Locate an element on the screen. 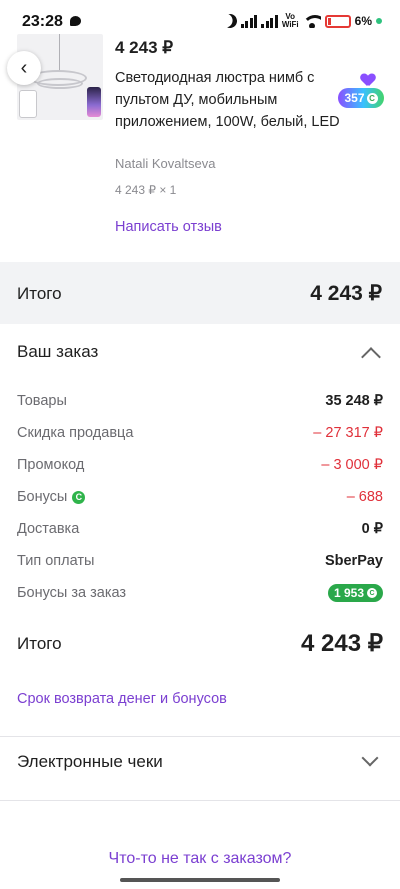 The height and width of the screenshot is (889, 400). battery-icon is located at coordinates (337, 21).